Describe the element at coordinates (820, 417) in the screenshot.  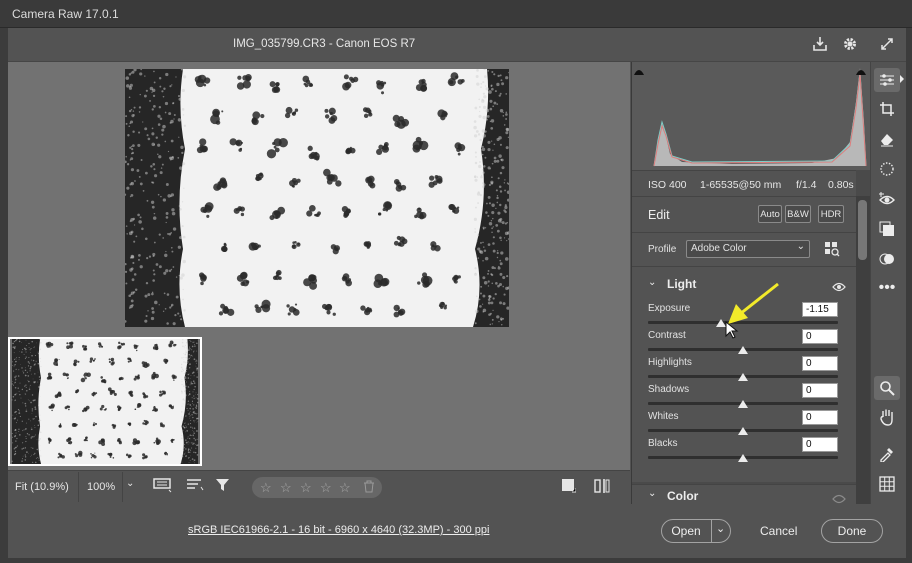
I see `slider-value-whites: 0` at that location.